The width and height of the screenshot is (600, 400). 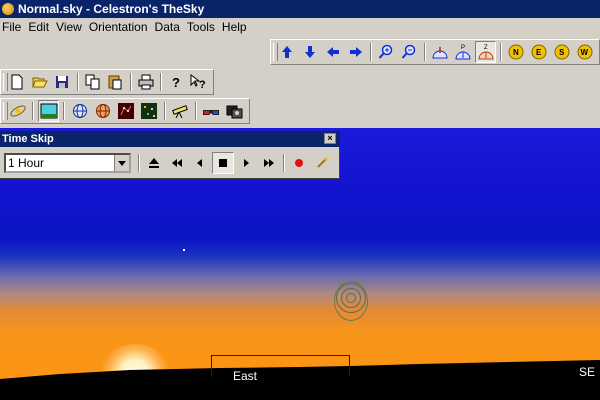 What do you see at coordinates (330, 138) in the screenshot?
I see `close-icon: ×` at bounding box center [330, 138].